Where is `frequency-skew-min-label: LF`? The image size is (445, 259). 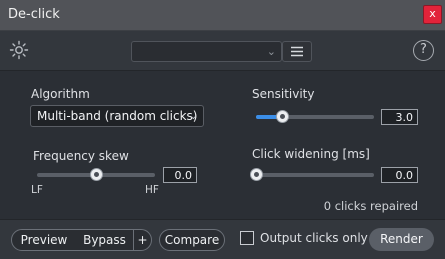 frequency-skew-min-label: LF is located at coordinates (37, 190).